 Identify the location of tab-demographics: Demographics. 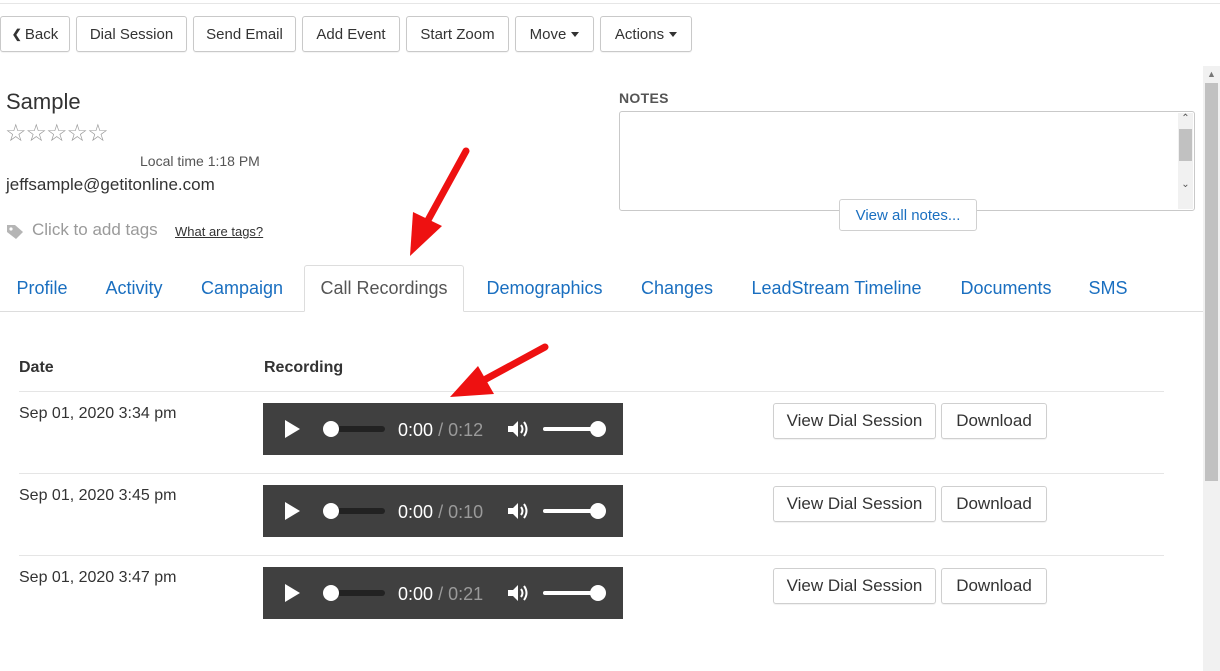
(544, 288).